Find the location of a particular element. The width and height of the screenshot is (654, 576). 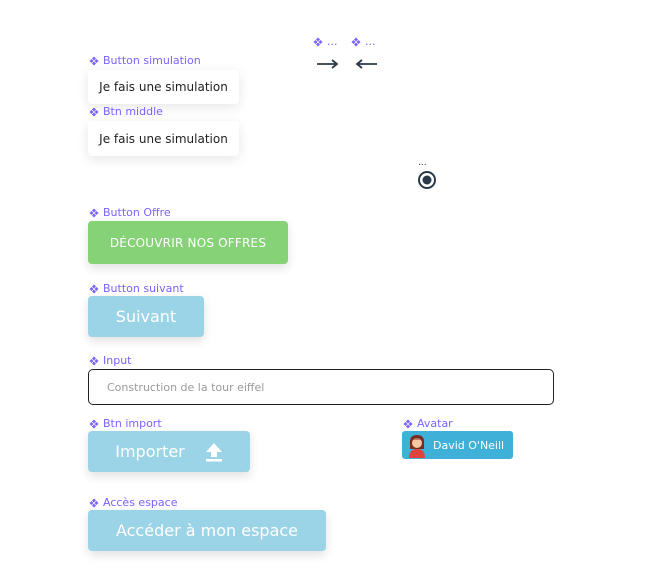

simulation-button: Je fais une simulation is located at coordinates (163, 87).